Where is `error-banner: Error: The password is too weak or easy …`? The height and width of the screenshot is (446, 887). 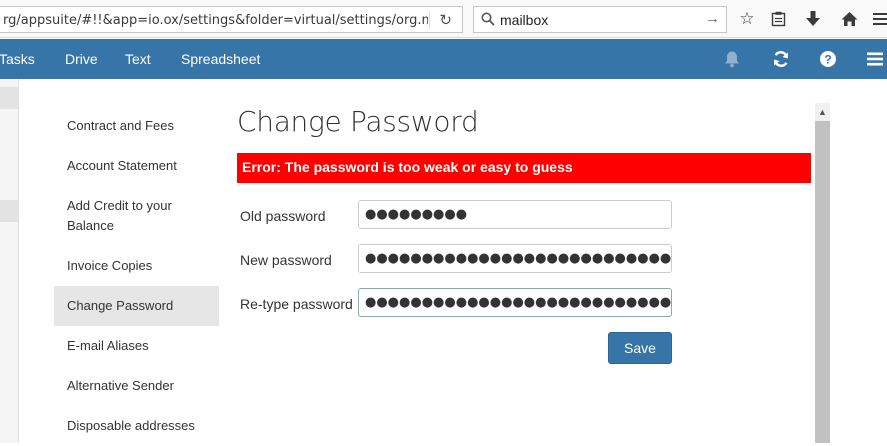
error-banner: Error: The password is too weak or easy … is located at coordinates (524, 168).